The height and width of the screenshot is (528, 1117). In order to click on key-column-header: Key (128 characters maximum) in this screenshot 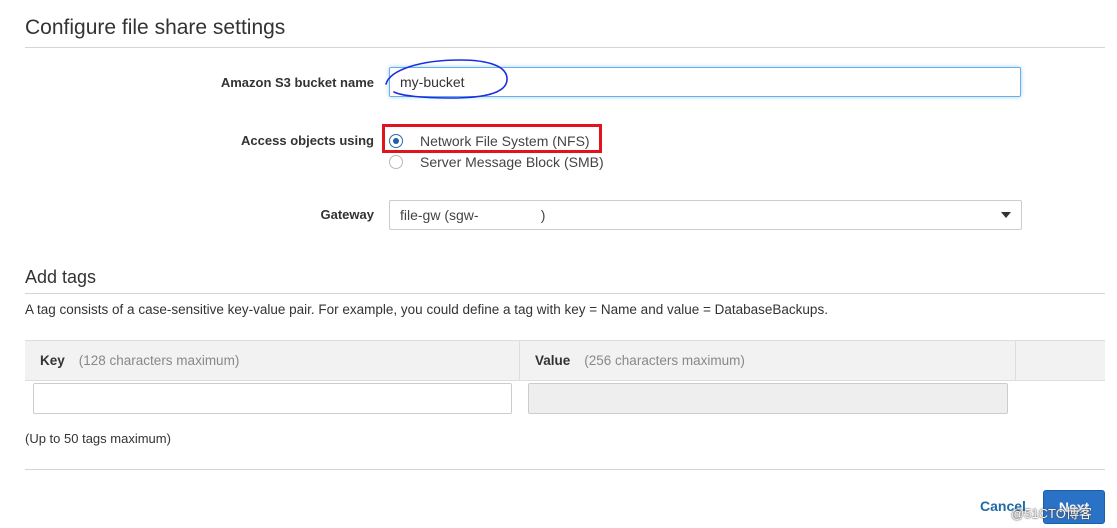, I will do `click(139, 360)`.